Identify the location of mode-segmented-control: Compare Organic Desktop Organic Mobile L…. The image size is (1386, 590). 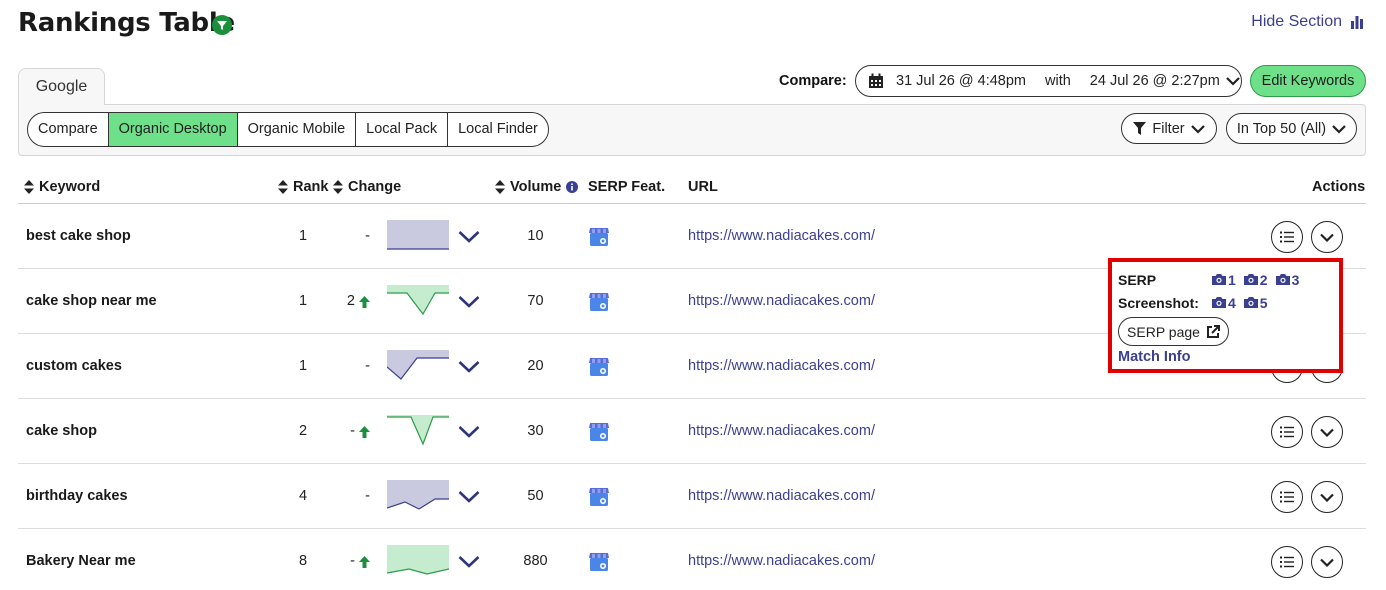
(288, 129).